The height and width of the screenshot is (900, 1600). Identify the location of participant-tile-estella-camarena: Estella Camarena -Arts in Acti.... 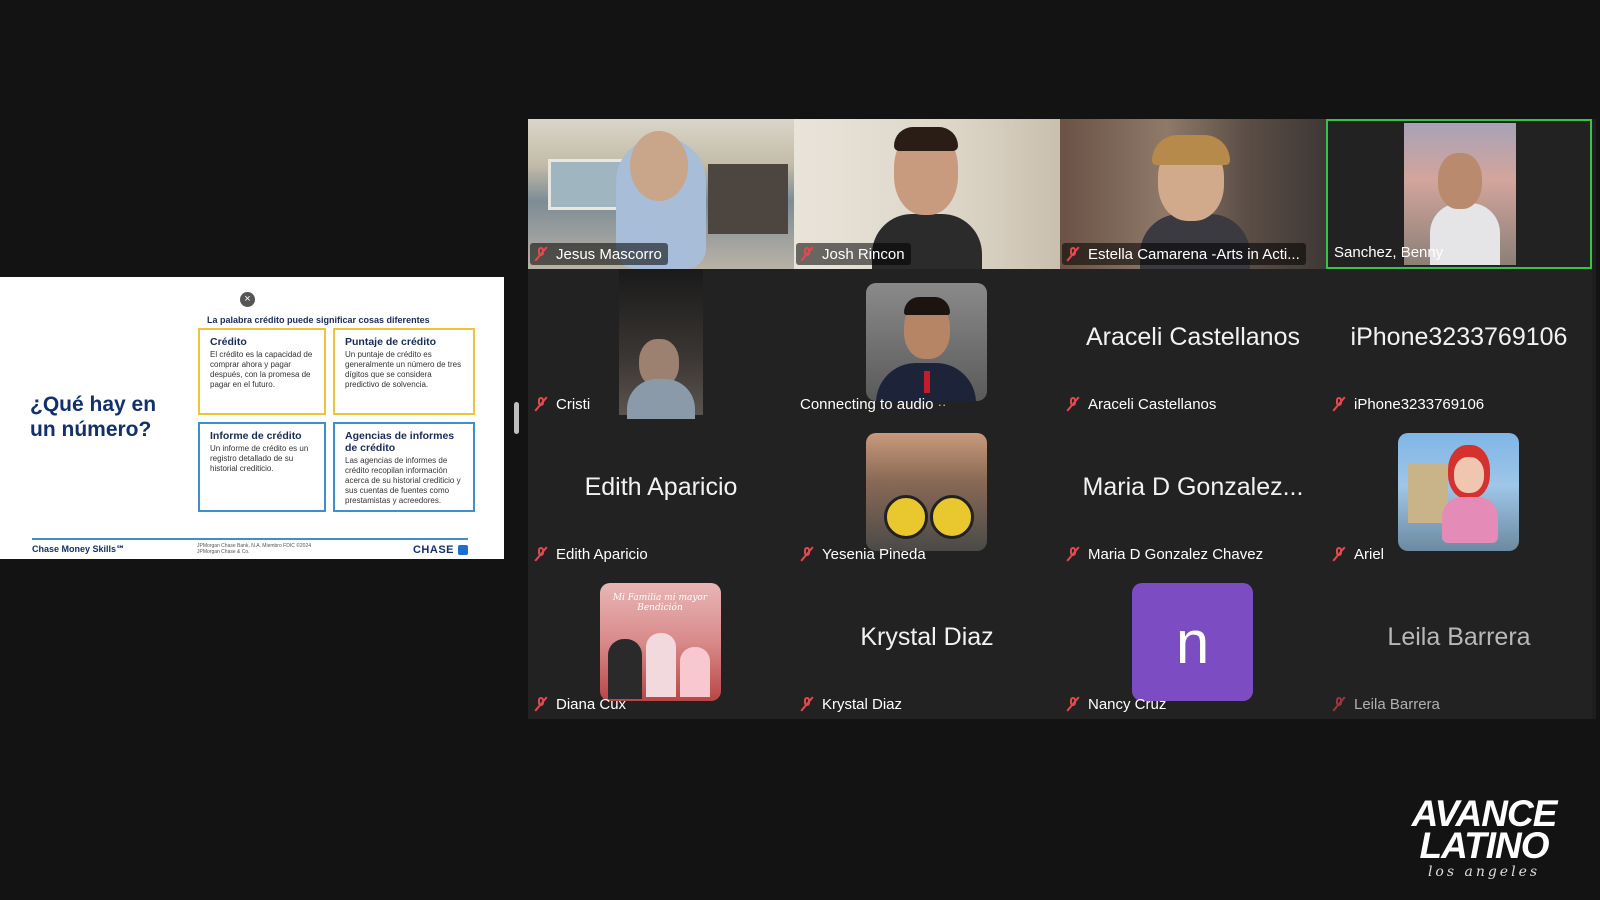
(1193, 194).